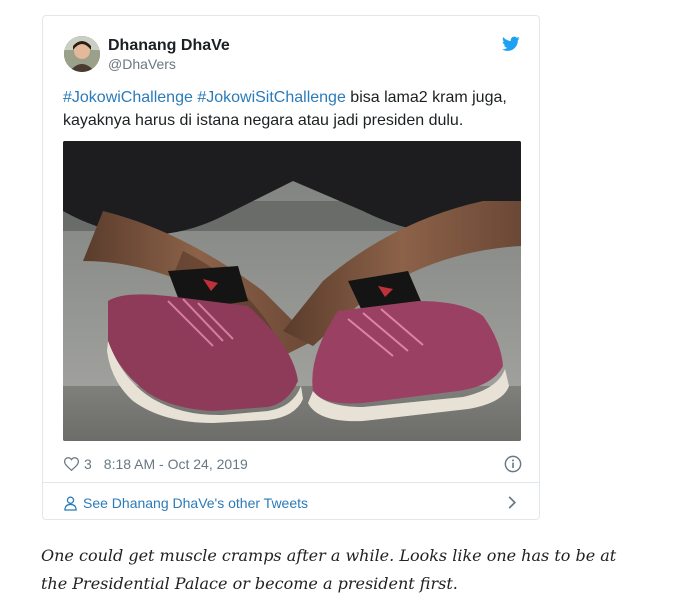  Describe the element at coordinates (196, 503) in the screenshot. I see `see-other-tweets-label: See Dhanang DhaVe's other Tweets` at that location.